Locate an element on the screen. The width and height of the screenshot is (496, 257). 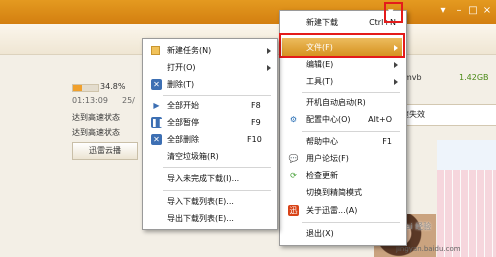
menu-item-config-center: ⚙ 配置中心(O) Alt+O is located at coordinates (343, 119).